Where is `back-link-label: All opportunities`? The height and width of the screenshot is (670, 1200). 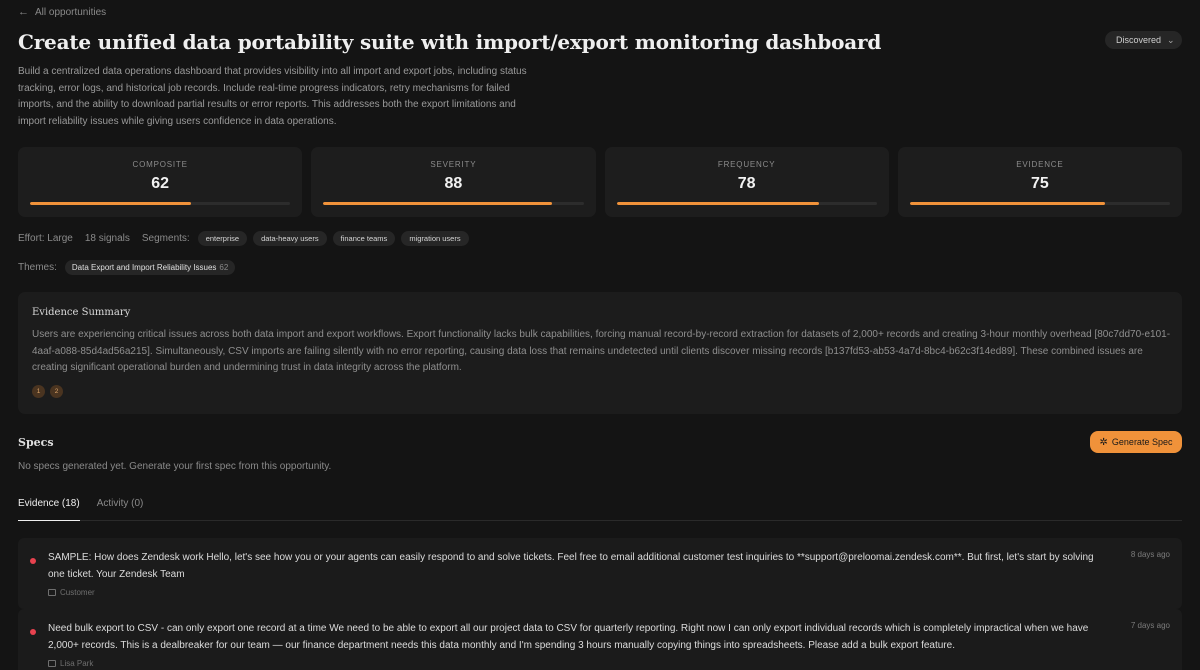
back-link-label: All opportunities is located at coordinates (71, 12).